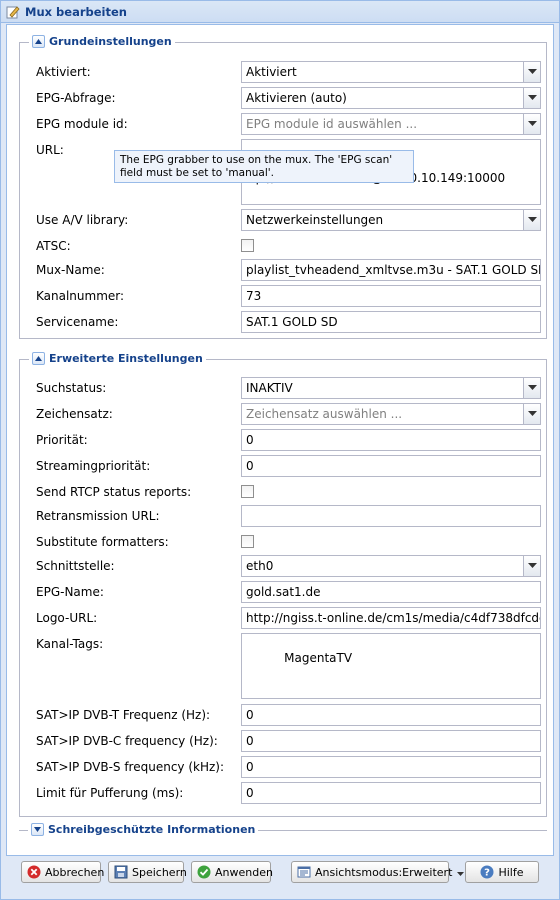  I want to click on epg-label: EPG-Abfrage:, so click(76, 98).